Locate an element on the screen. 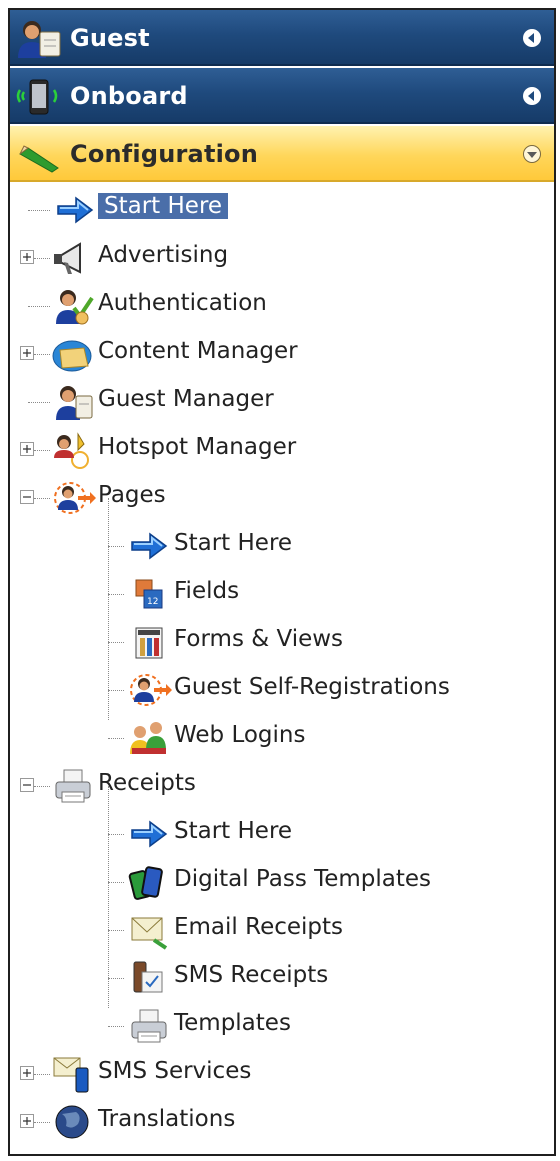  chevron-down-icon is located at coordinates (532, 154).